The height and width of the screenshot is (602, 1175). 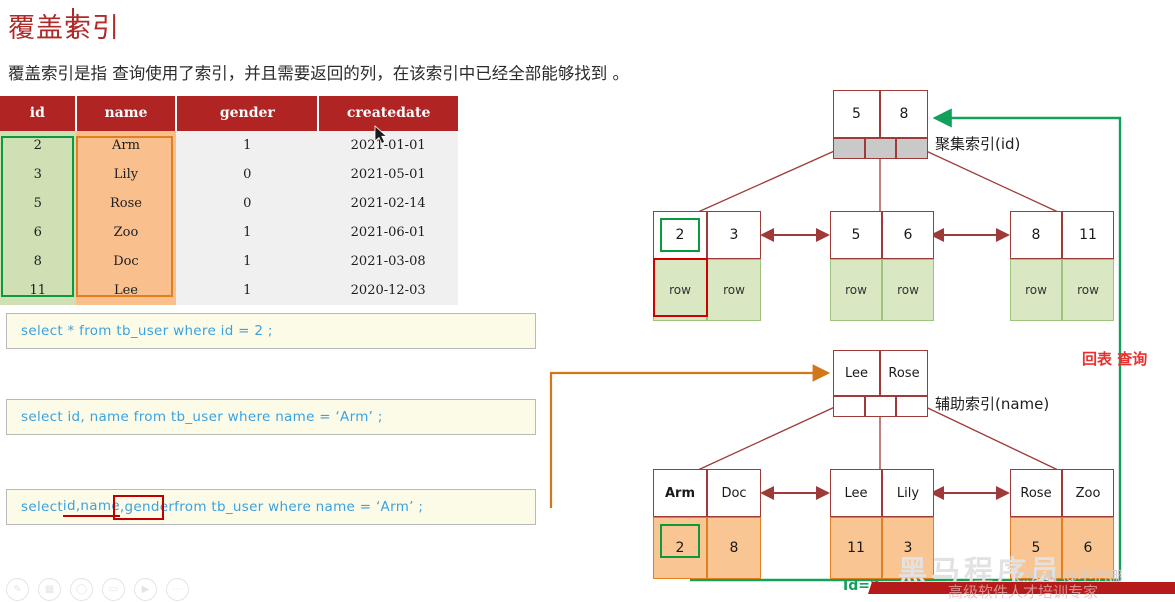 What do you see at coordinates (91, 507) in the screenshot?
I see `sql-text-3b-covered-cols: id,name` at bounding box center [91, 507].